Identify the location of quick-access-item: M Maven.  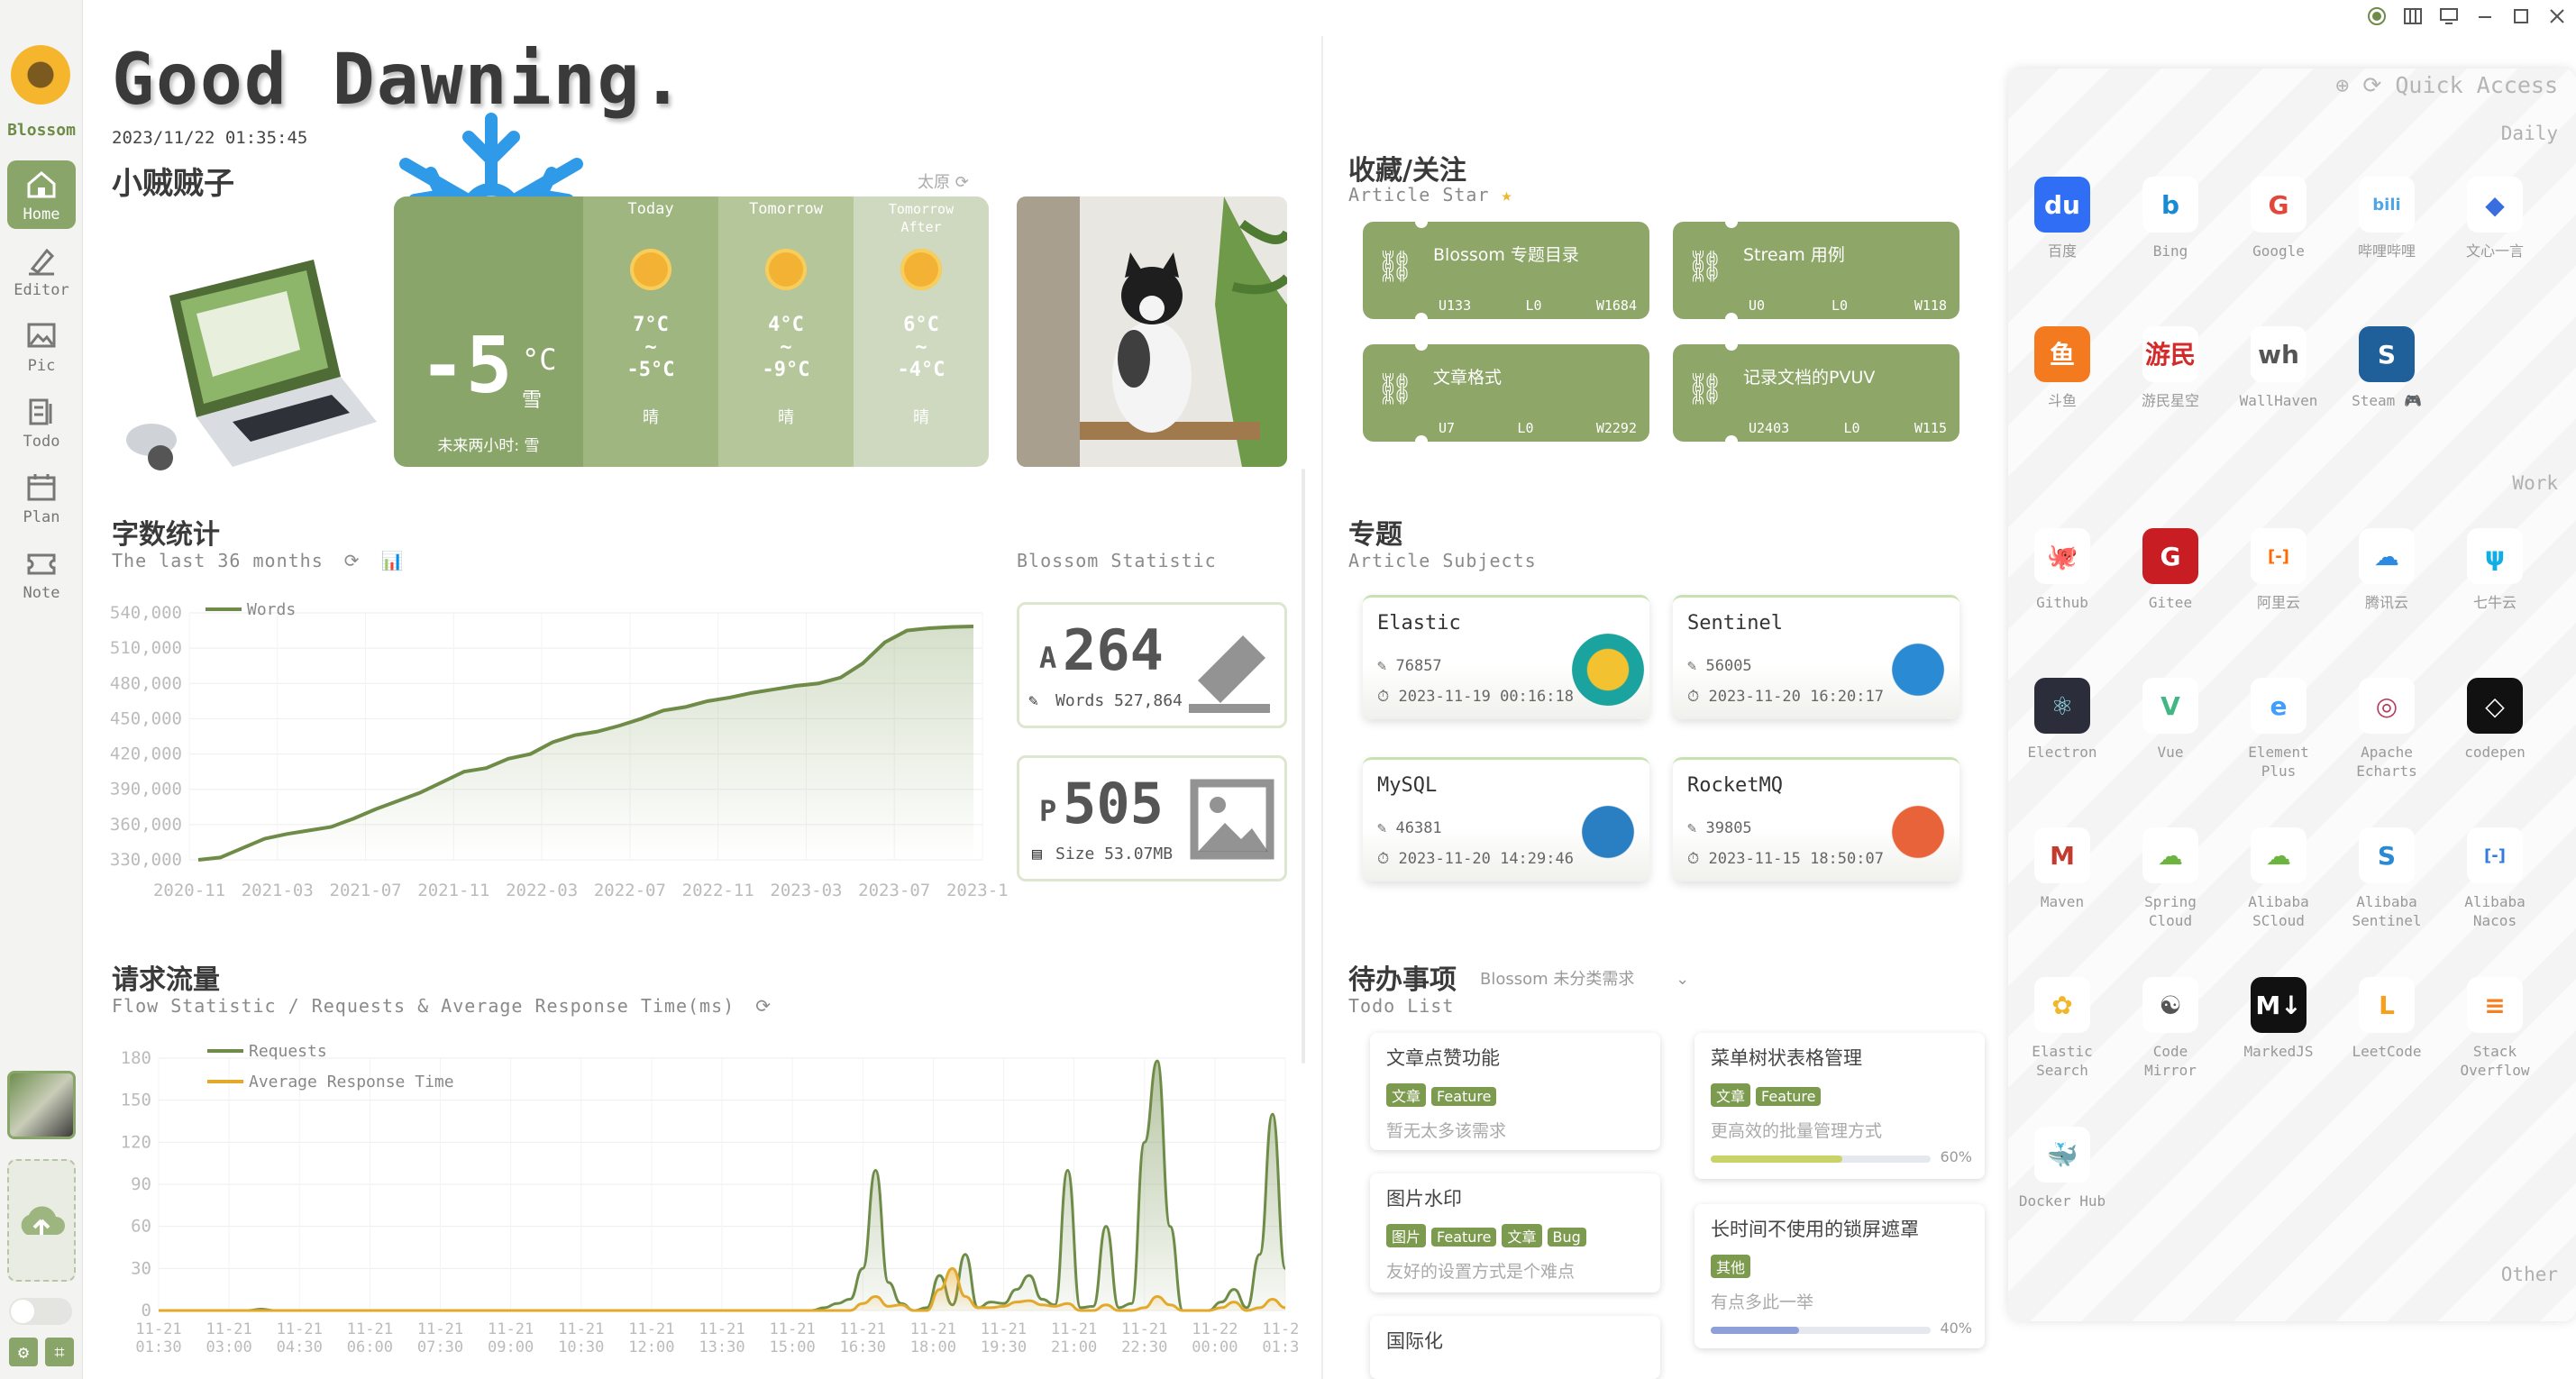
(2062, 869).